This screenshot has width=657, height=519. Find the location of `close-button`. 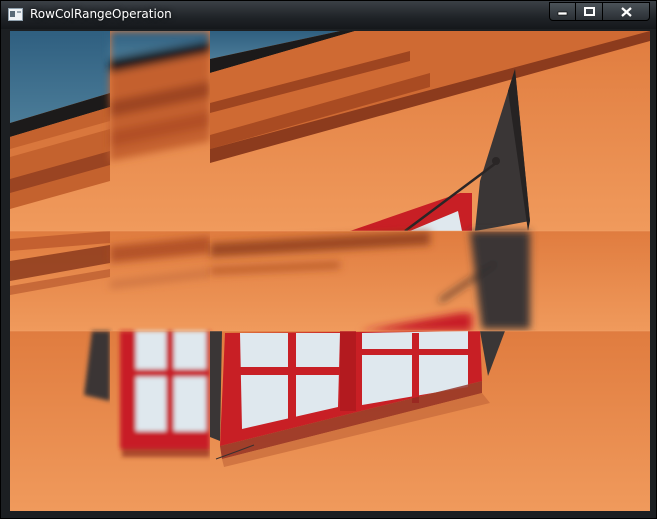

close-button is located at coordinates (626, 11).